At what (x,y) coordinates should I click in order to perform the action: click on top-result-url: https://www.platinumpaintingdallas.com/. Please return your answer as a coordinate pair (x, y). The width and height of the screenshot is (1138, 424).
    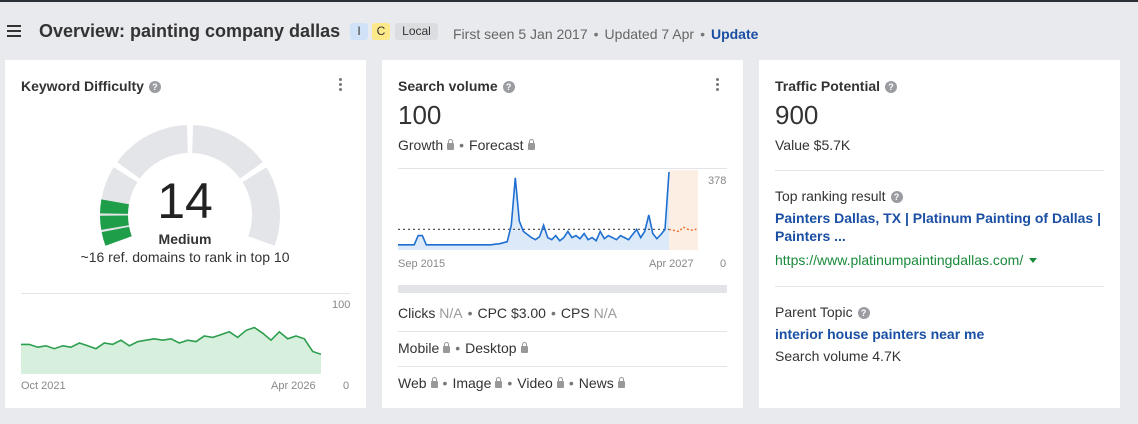
    Looking at the image, I should click on (906, 260).